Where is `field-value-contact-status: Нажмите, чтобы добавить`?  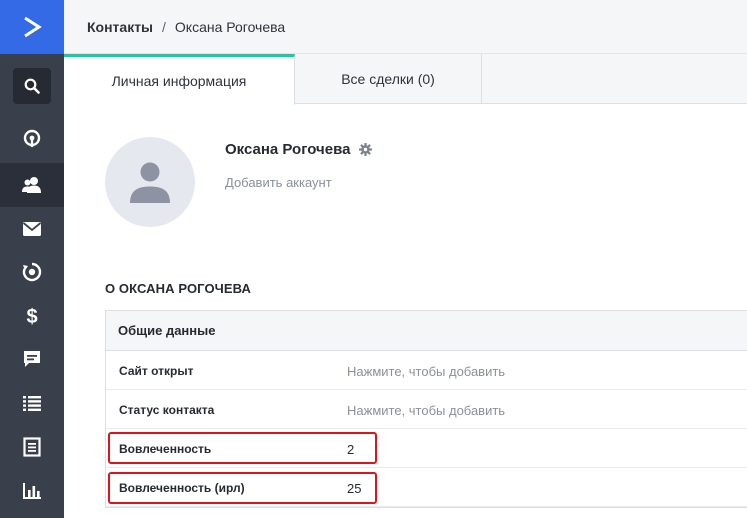
field-value-contact-status: Нажмите, чтобы добавить is located at coordinates (426, 410).